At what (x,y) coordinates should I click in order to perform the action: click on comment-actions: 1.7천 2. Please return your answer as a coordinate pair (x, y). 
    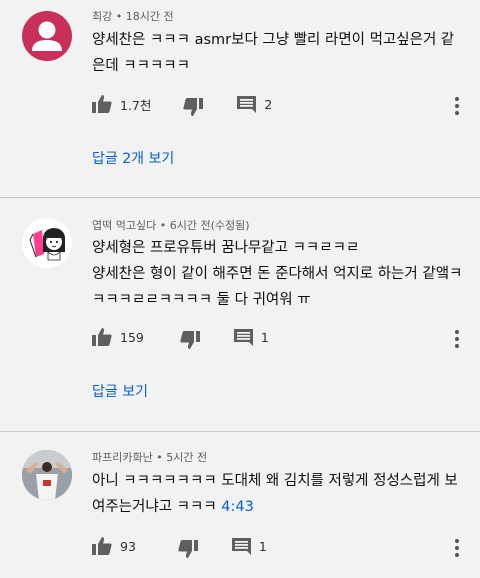
    Looking at the image, I should click on (182, 104).